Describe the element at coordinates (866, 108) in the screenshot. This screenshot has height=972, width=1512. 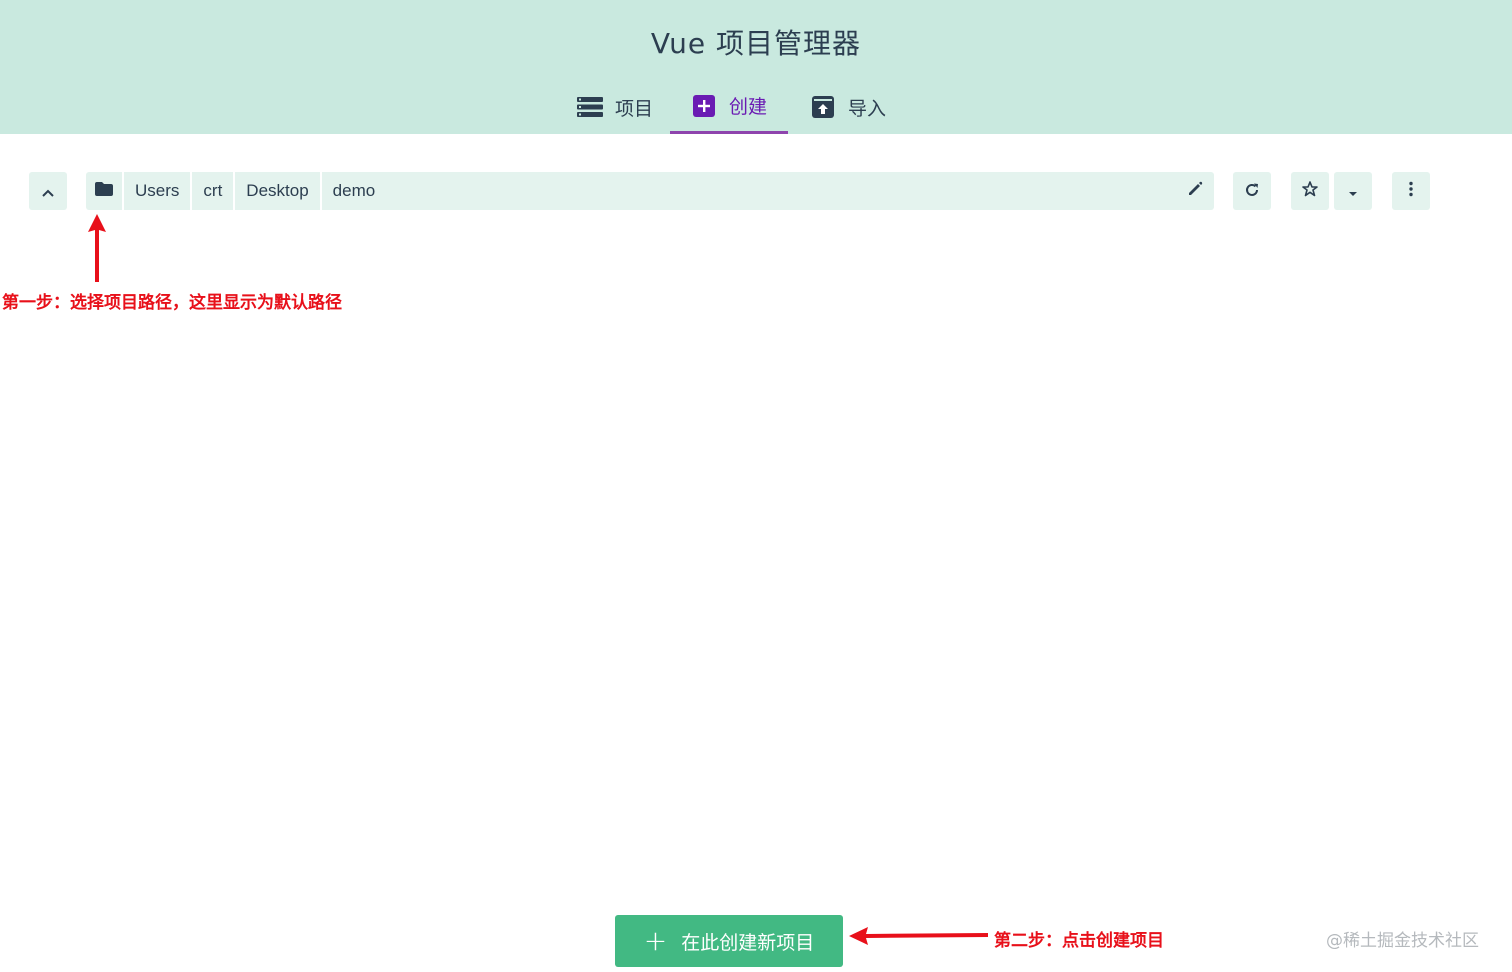
I see `tab-import-label: 导入` at that location.